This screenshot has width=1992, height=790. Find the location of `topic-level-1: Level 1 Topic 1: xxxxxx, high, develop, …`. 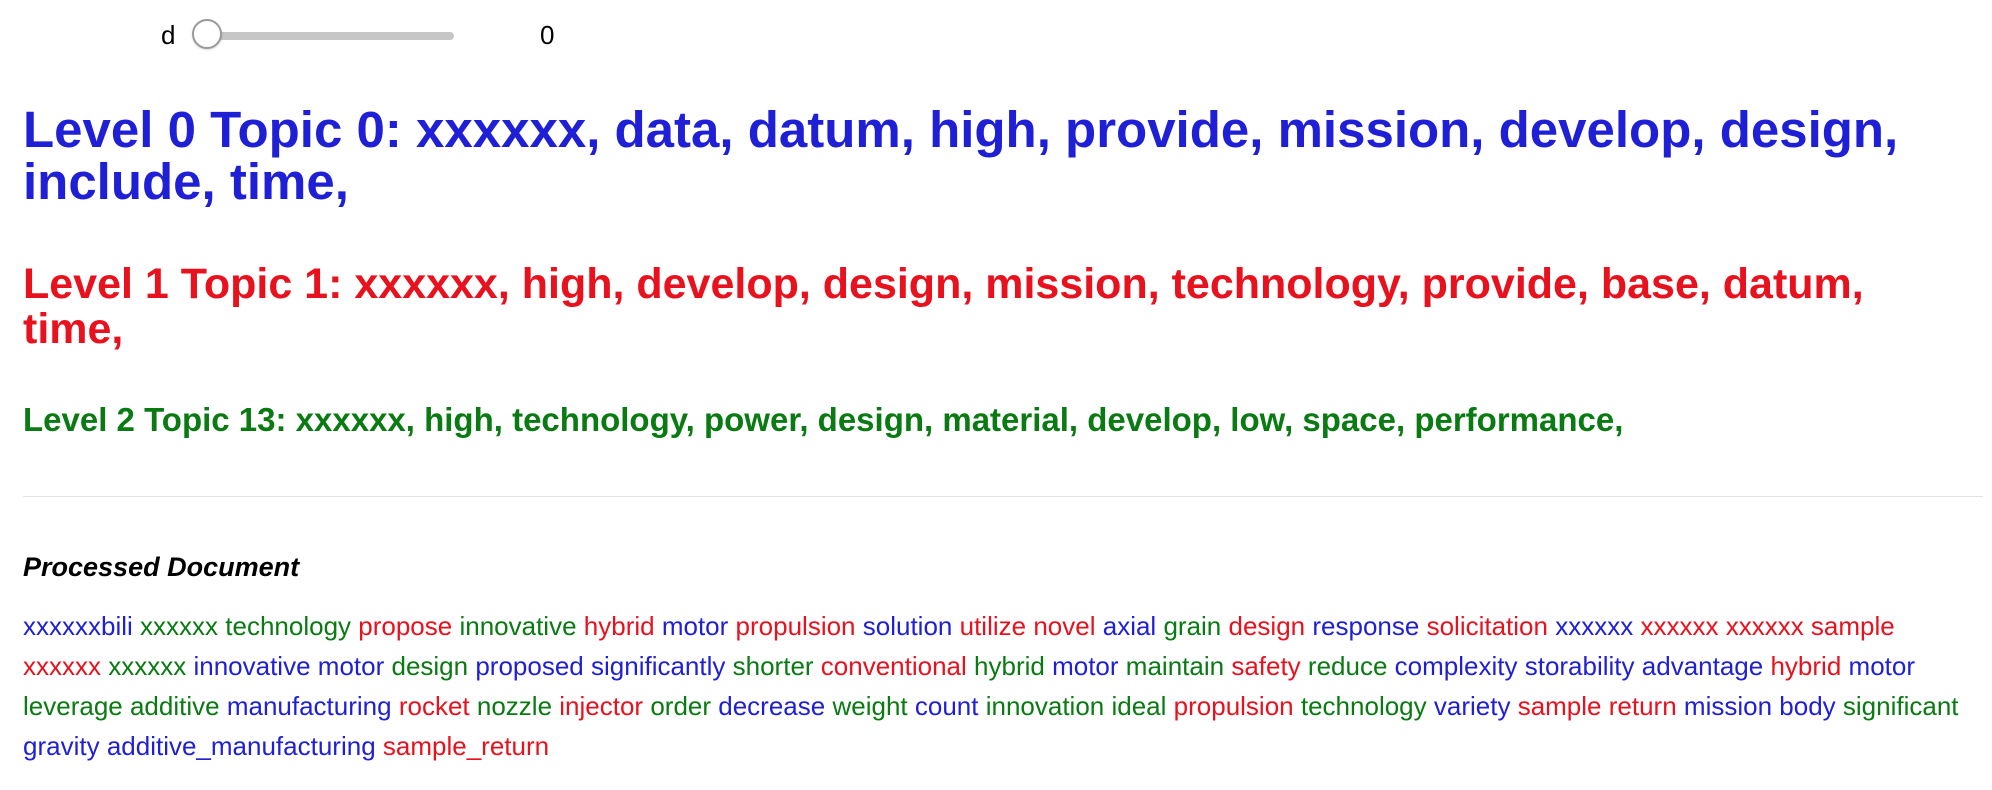

topic-level-1: Level 1 Topic 1: xxxxxx, high, develop, … is located at coordinates (943, 306).